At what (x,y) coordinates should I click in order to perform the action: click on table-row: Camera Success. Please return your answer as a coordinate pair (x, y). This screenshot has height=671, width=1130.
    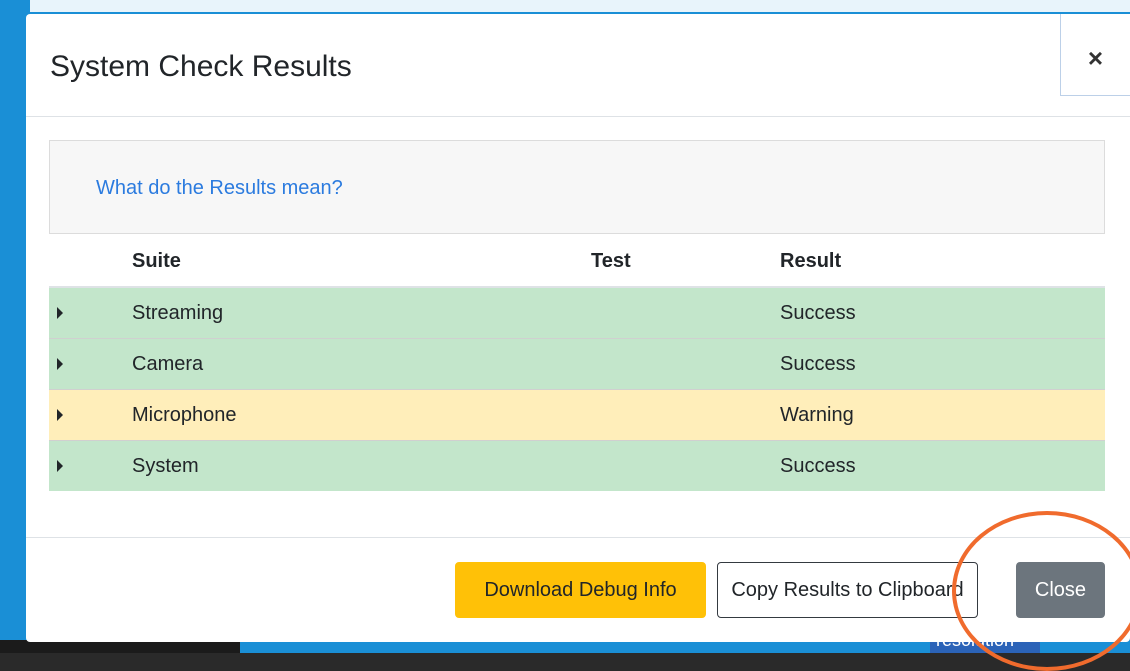
    Looking at the image, I should click on (577, 364).